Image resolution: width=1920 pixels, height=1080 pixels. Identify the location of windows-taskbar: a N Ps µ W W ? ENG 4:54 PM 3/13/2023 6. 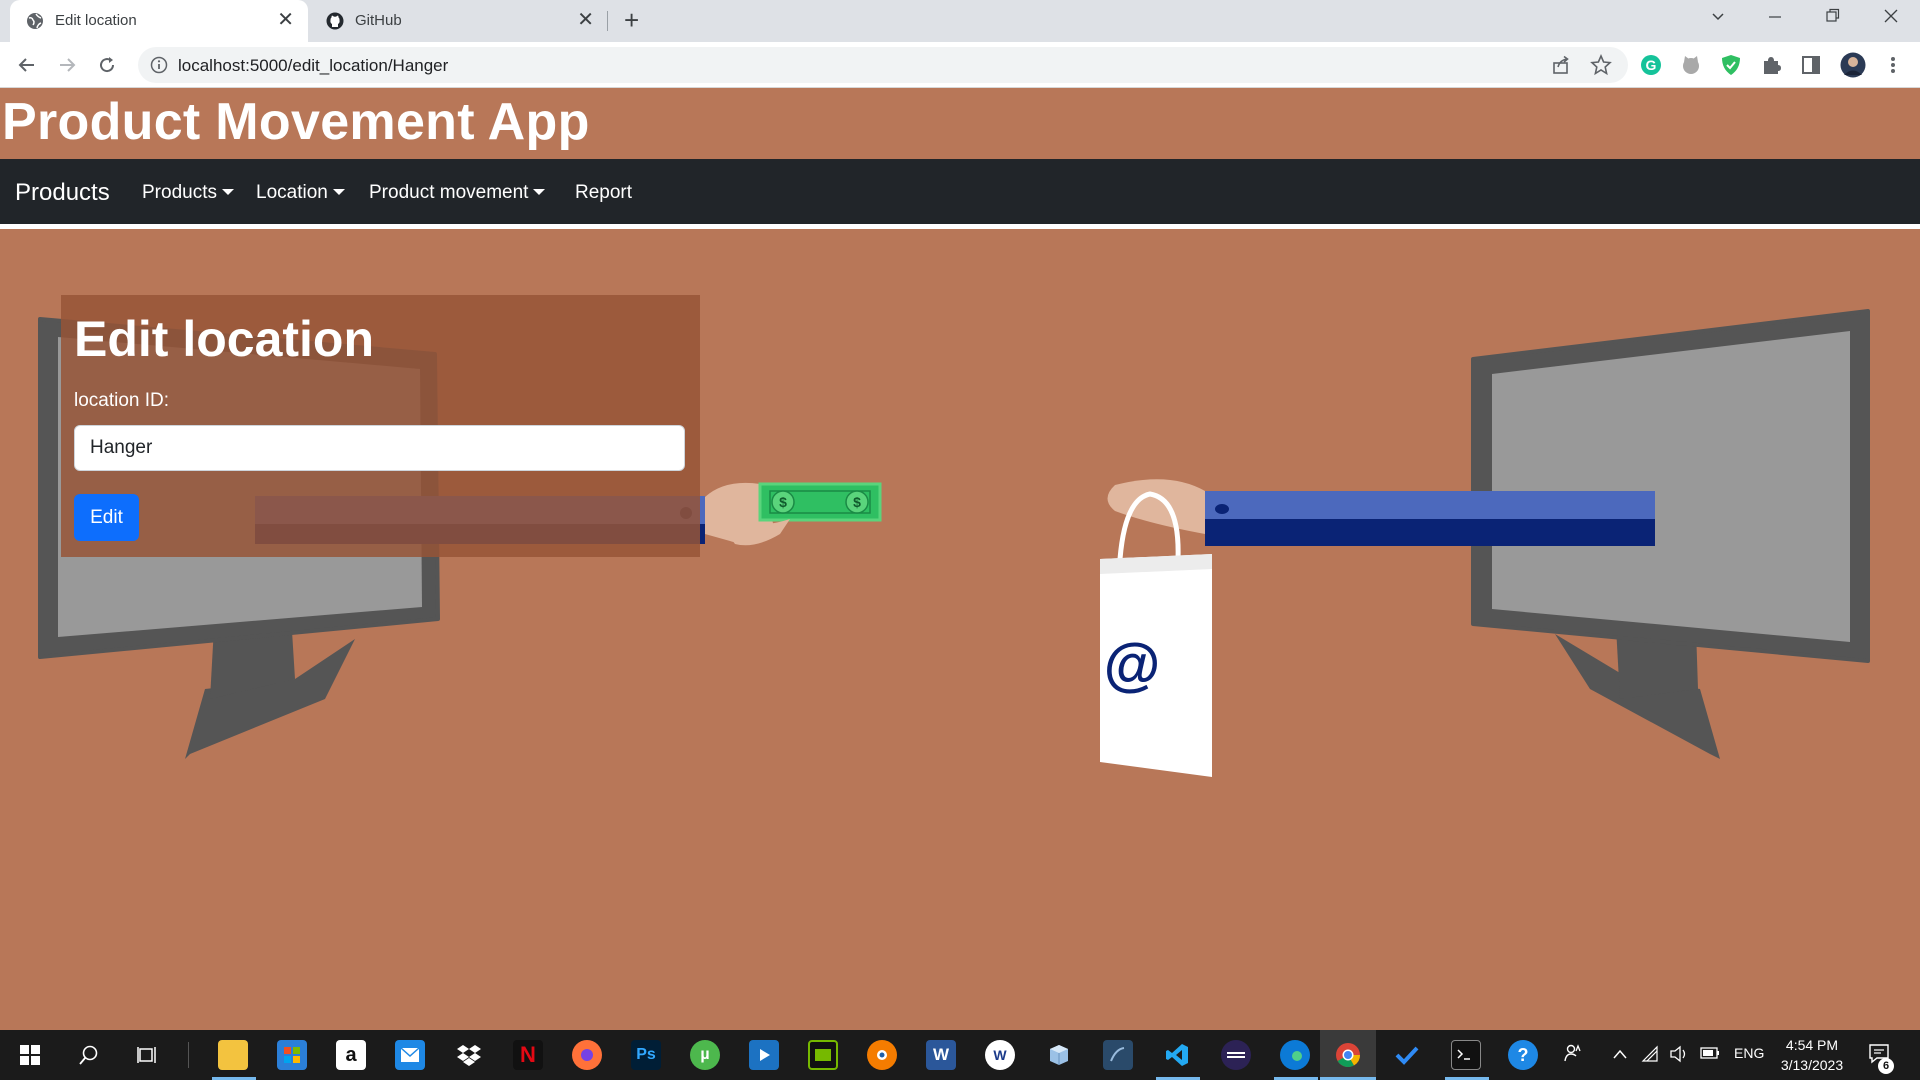
(960, 1055).